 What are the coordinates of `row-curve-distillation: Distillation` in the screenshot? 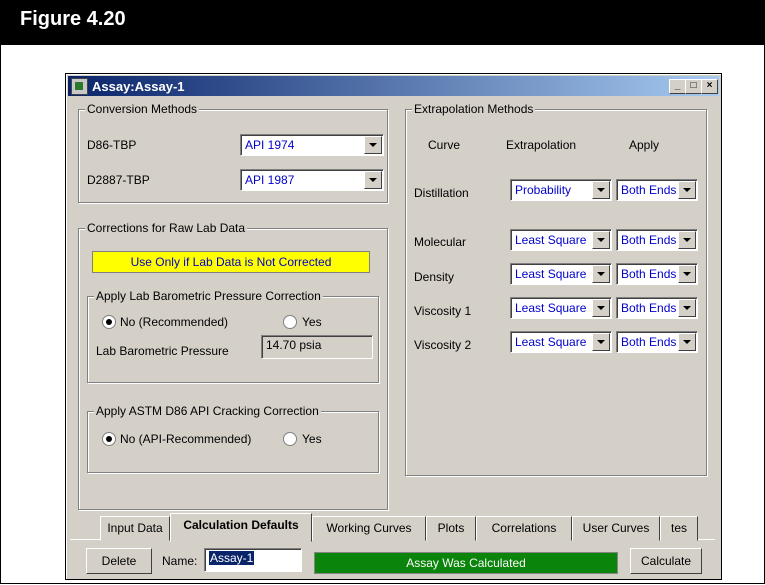 It's located at (441, 193).